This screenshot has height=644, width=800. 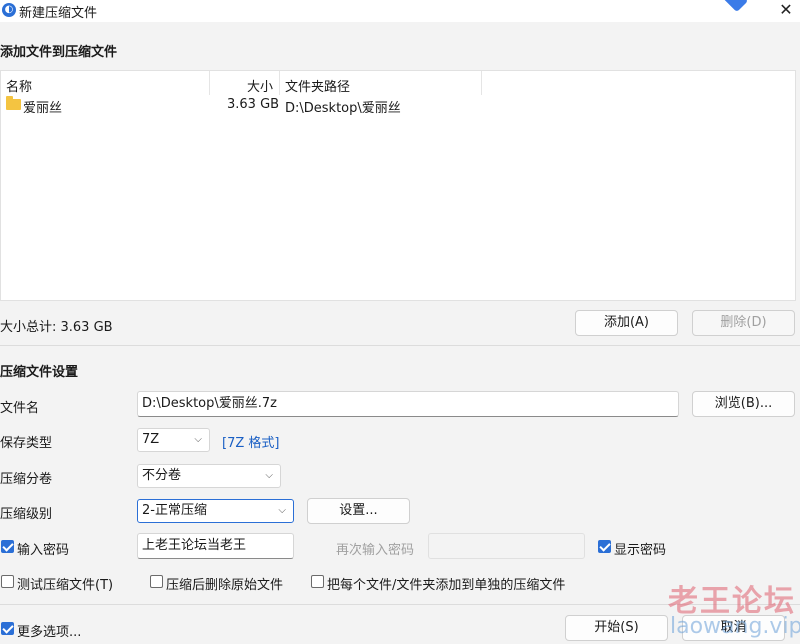 I want to click on delete-source-label: 压缩后删除原始文件, so click(x=224, y=583).